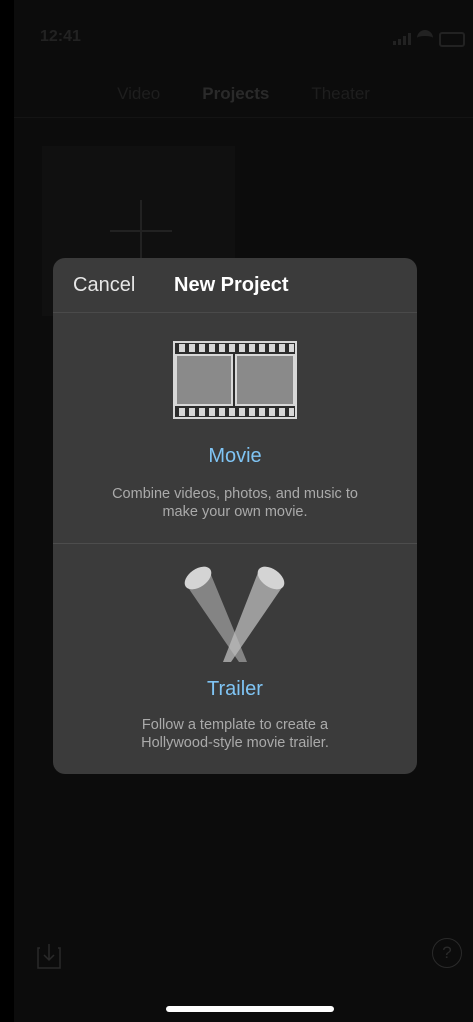 This screenshot has height=1022, width=473. I want to click on tab-video: Video, so click(138, 94).